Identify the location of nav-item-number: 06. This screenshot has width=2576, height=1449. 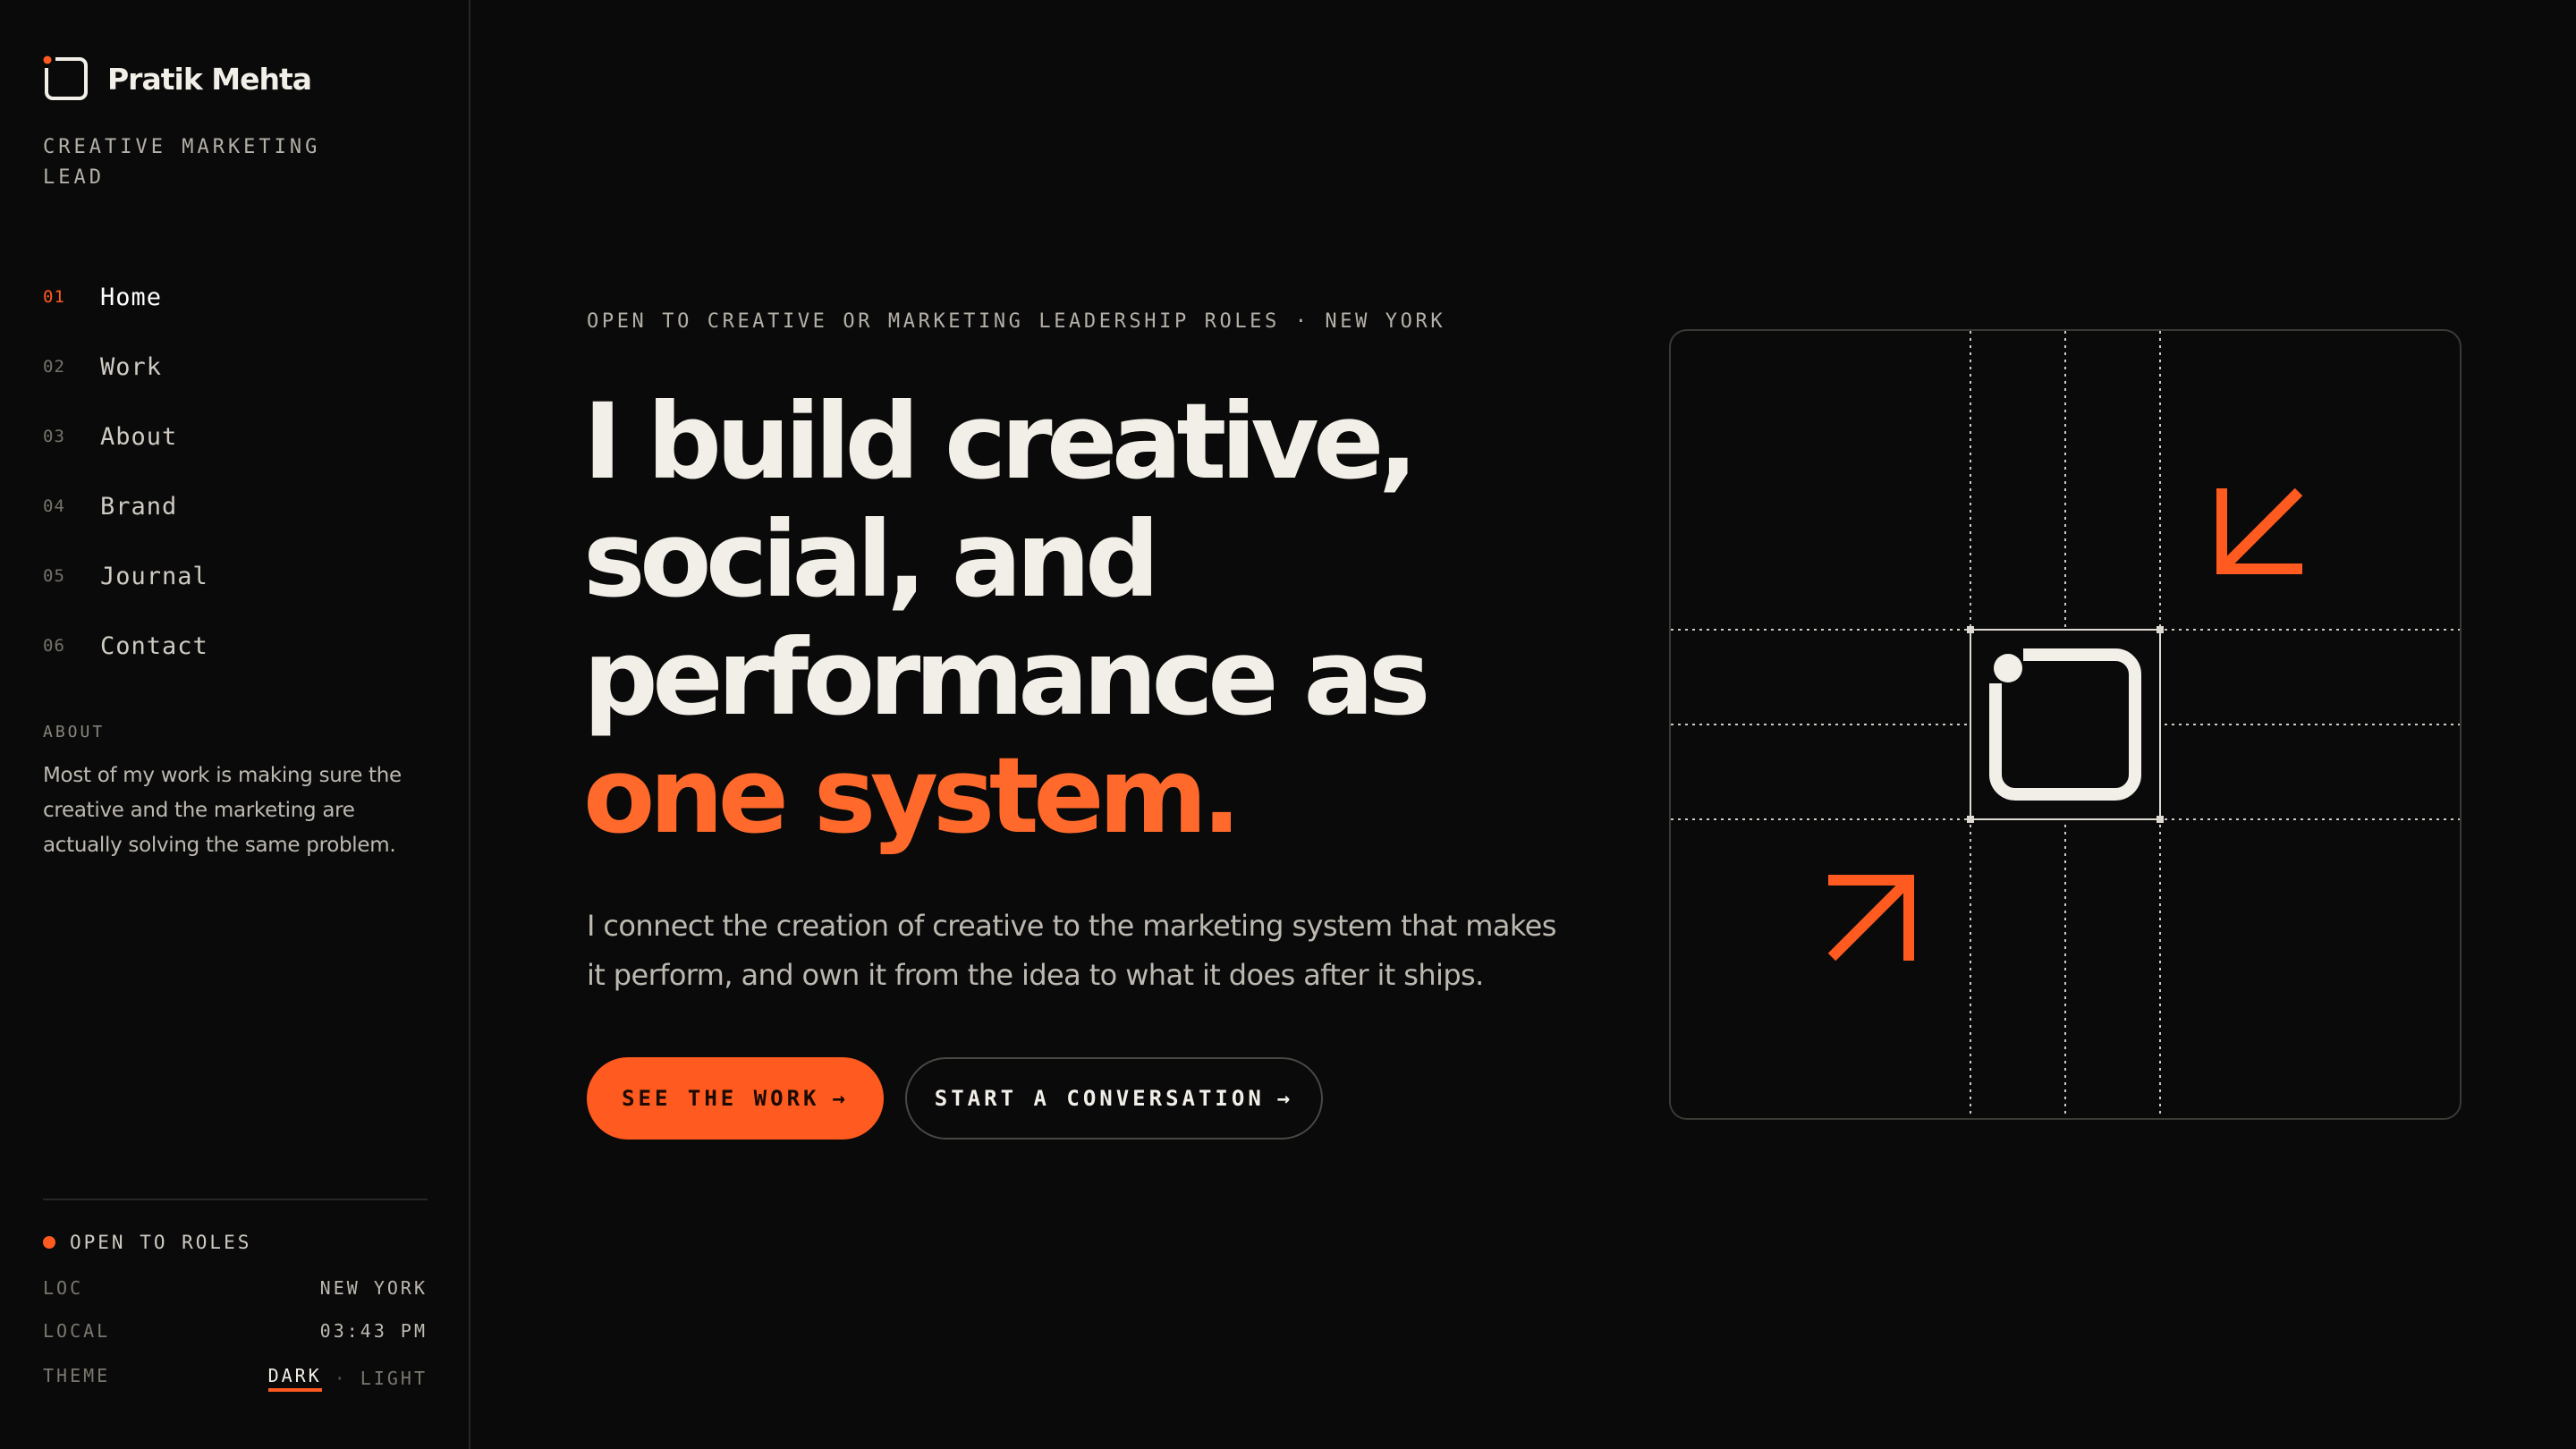
(54, 646).